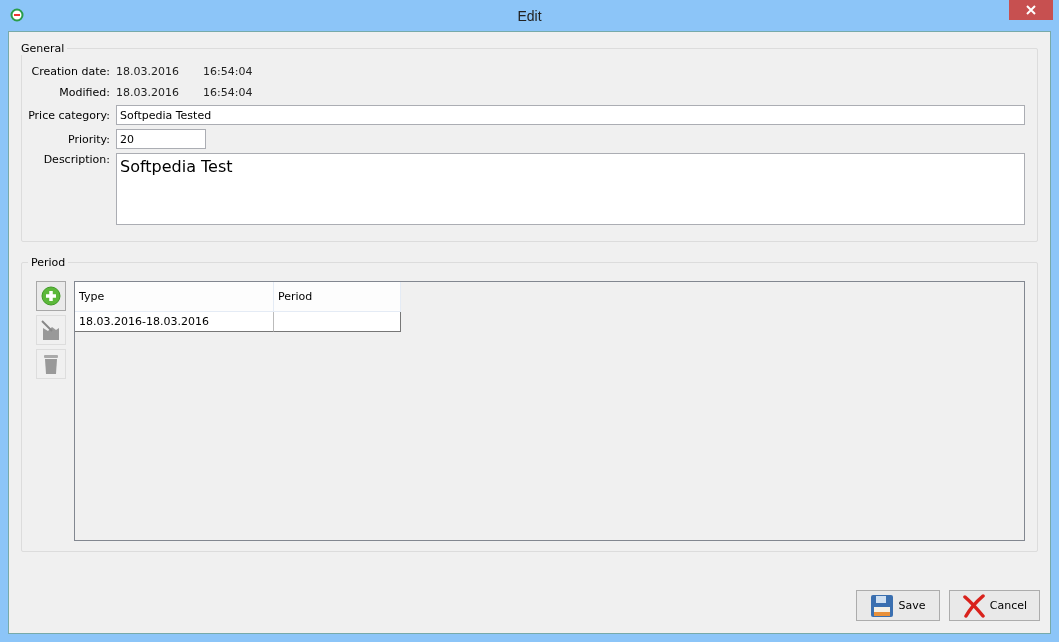  I want to click on close-icon, so click(1031, 10).